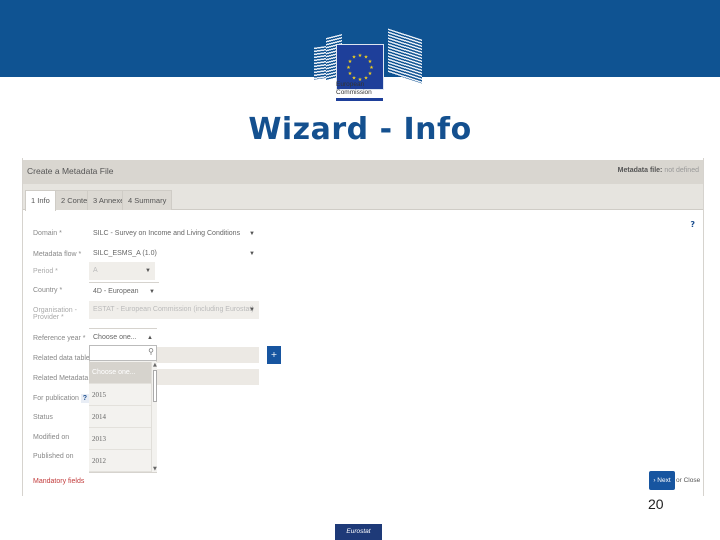 This screenshot has height=540, width=720. What do you see at coordinates (151, 351) in the screenshot?
I see `search-icon: ⚲` at bounding box center [151, 351].